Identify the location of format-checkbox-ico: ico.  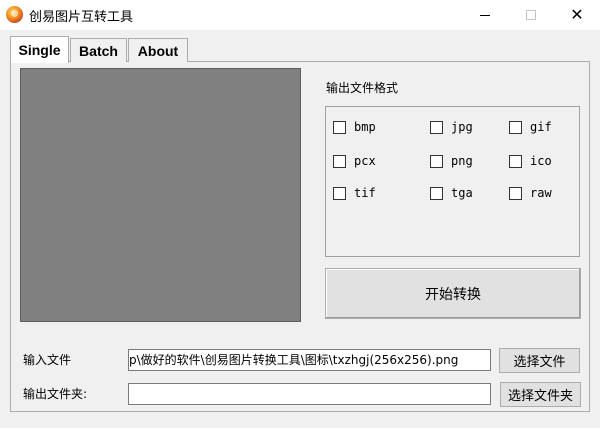
(530, 161).